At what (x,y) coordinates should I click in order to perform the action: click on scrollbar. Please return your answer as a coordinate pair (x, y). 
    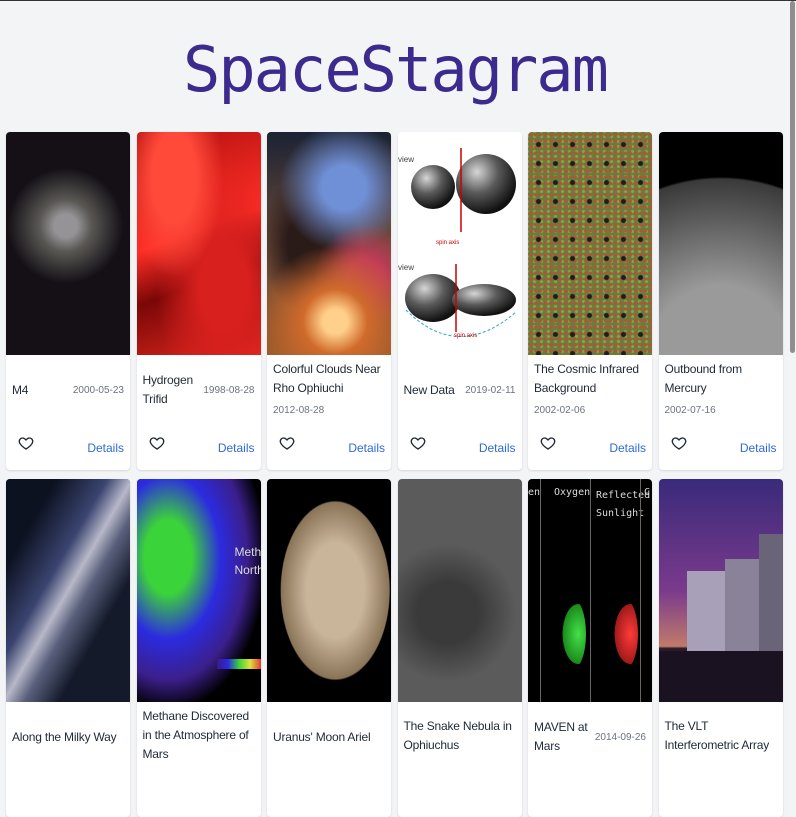
    Looking at the image, I should click on (792, 369).